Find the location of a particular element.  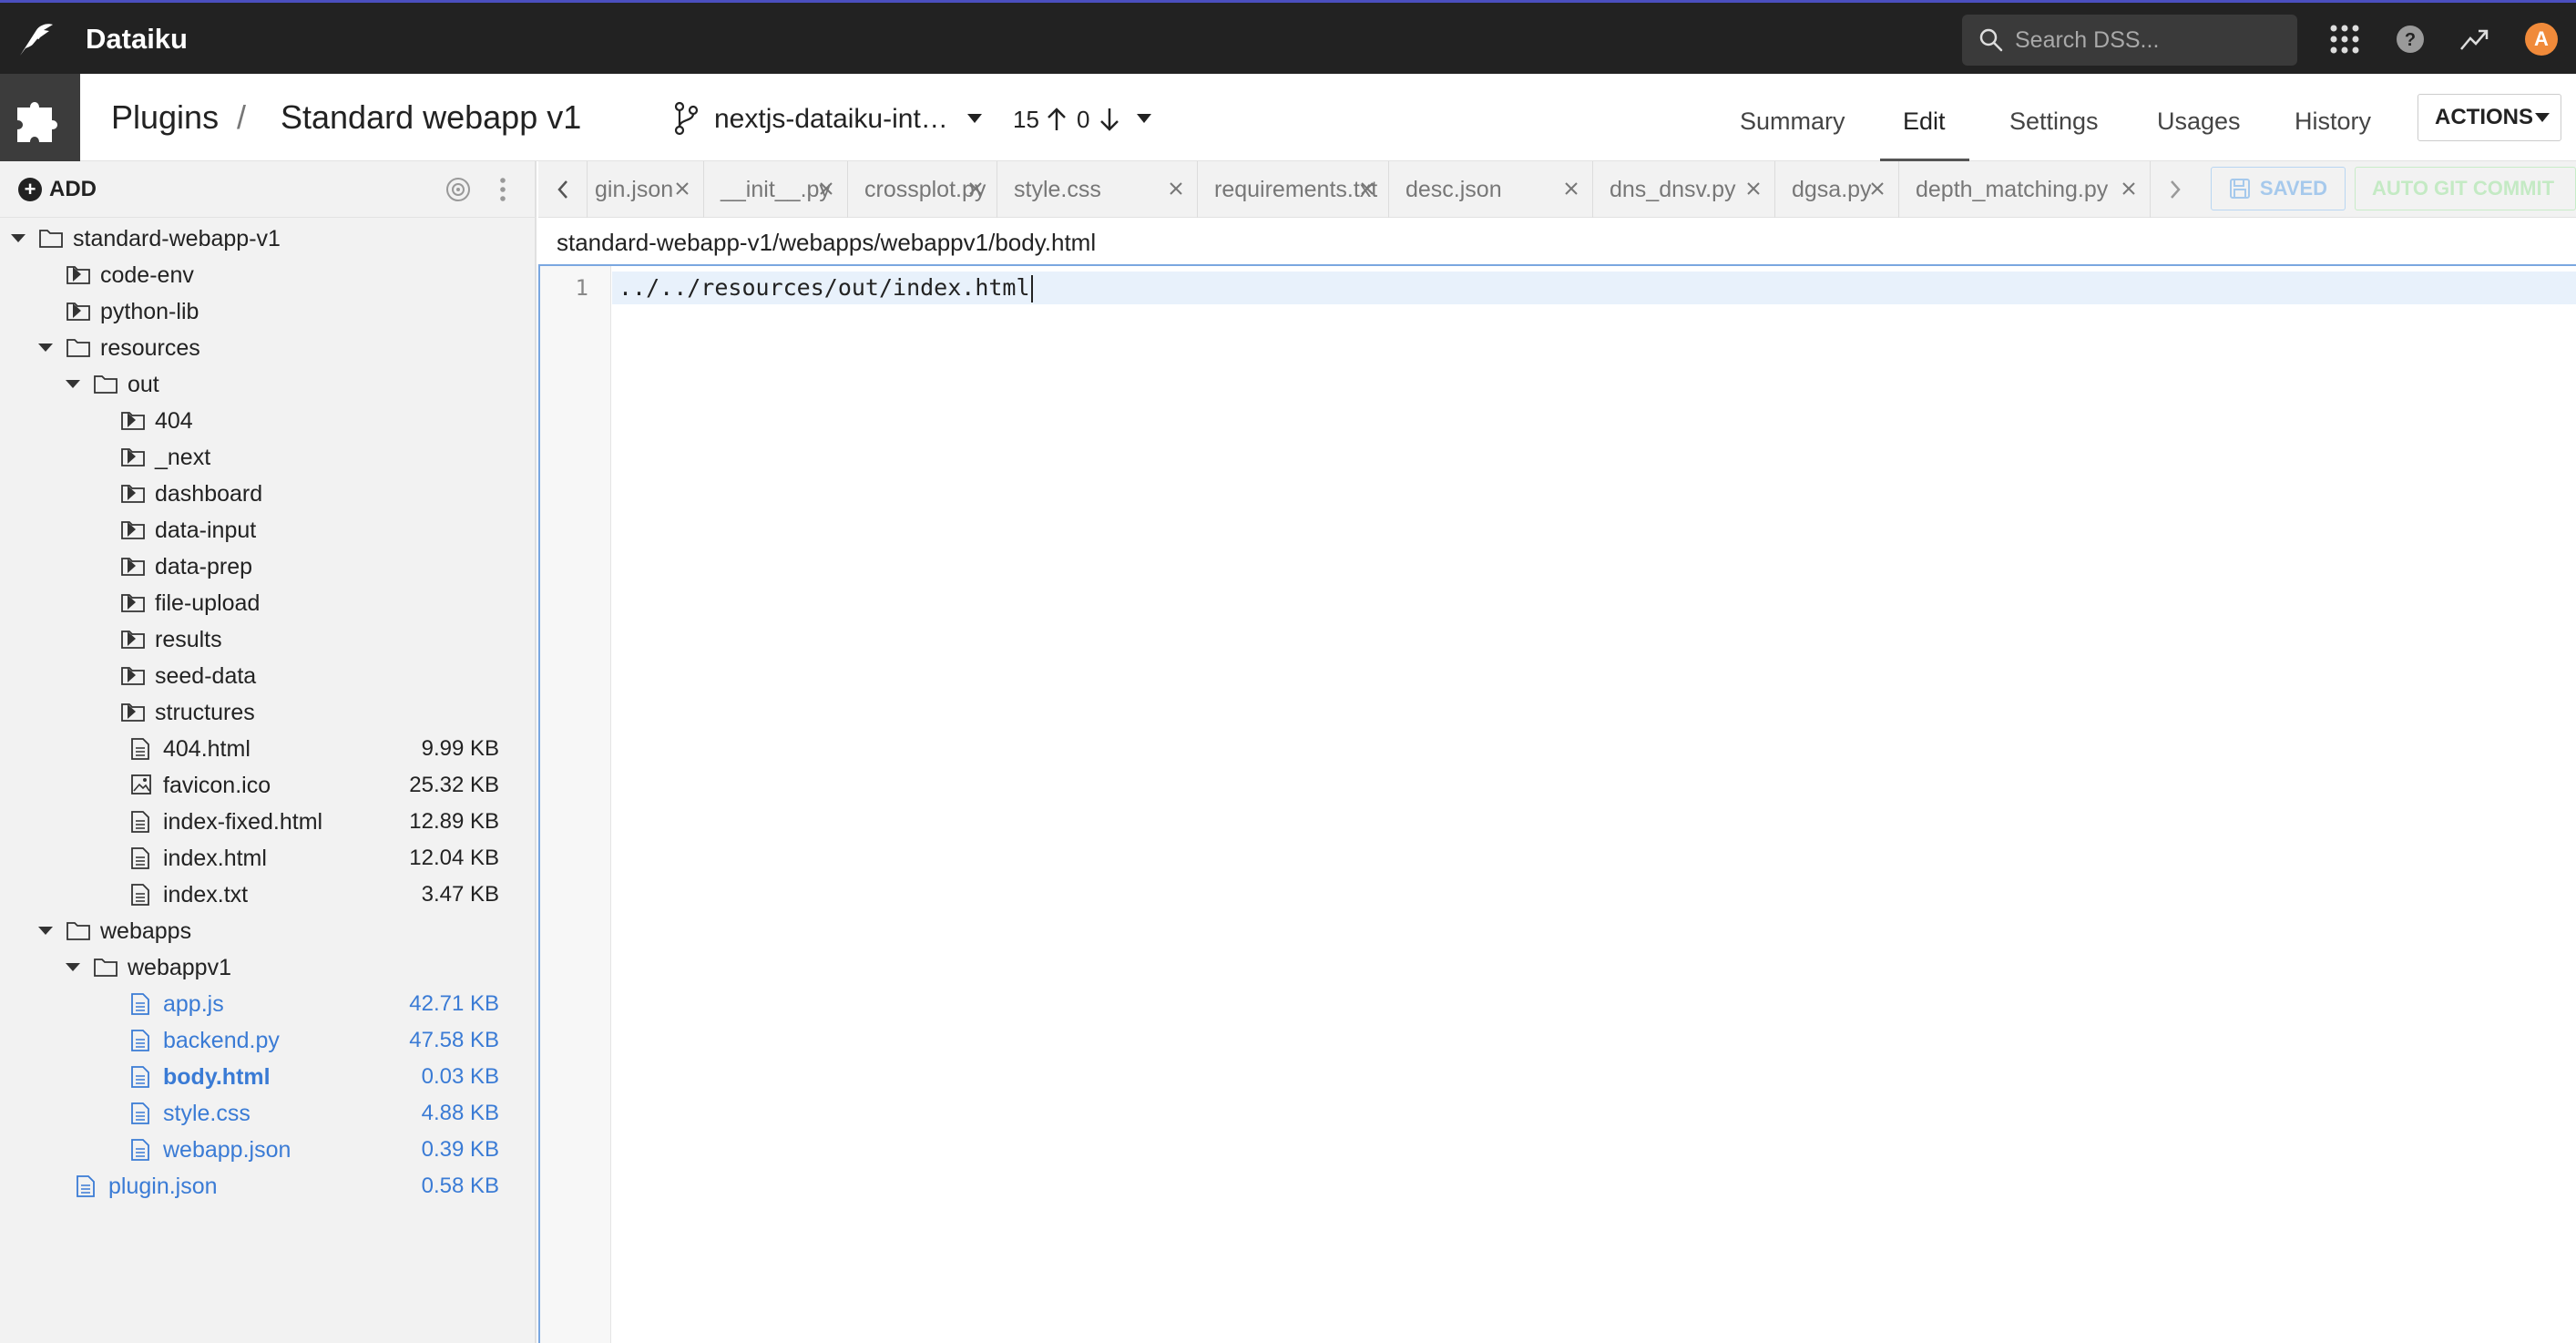

tree-item-label: results is located at coordinates (188, 639).